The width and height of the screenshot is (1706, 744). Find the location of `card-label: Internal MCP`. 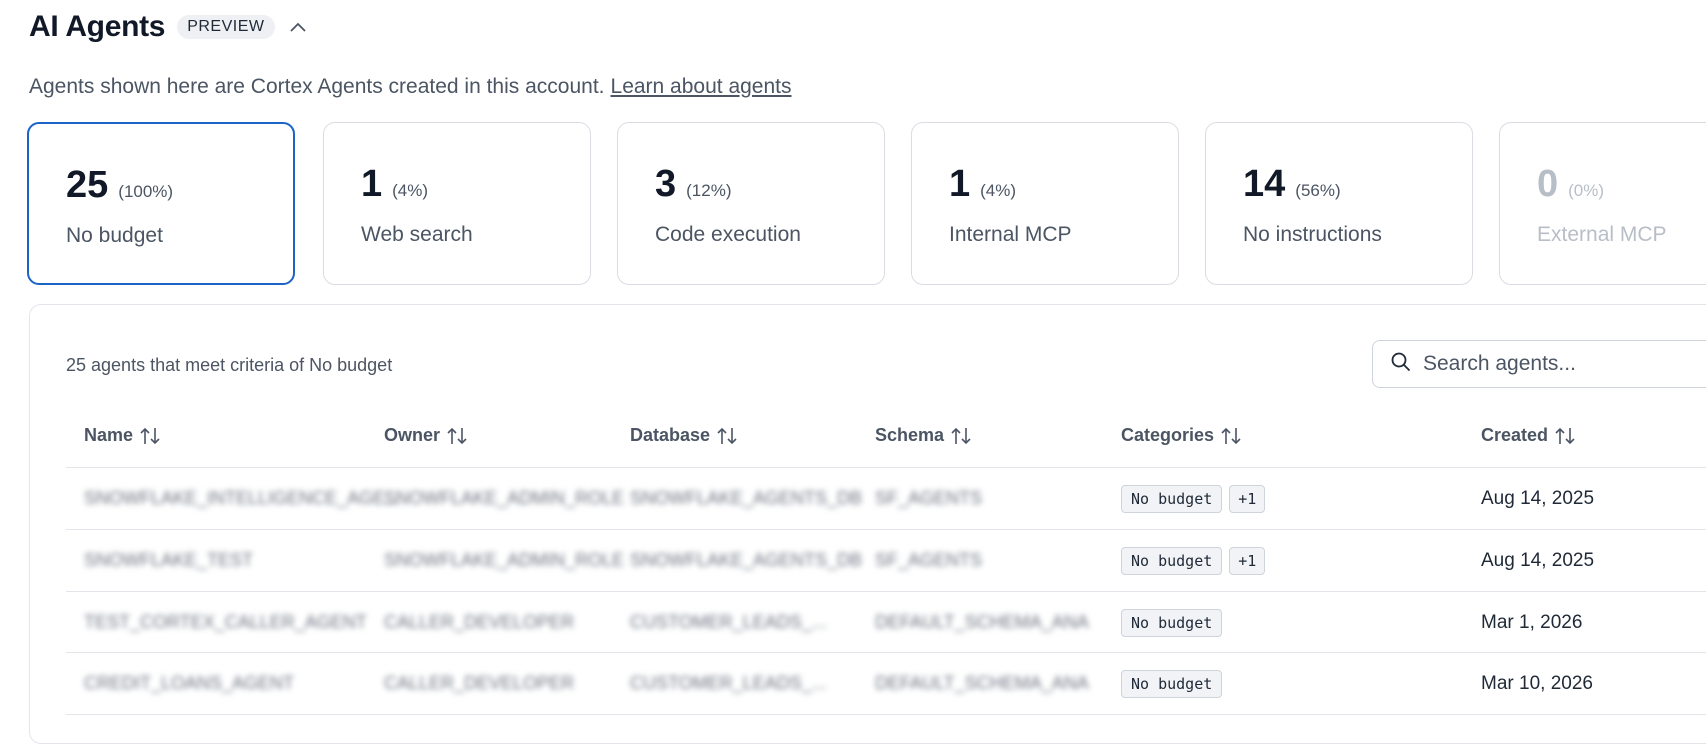

card-label: Internal MCP is located at coordinates (1010, 234).